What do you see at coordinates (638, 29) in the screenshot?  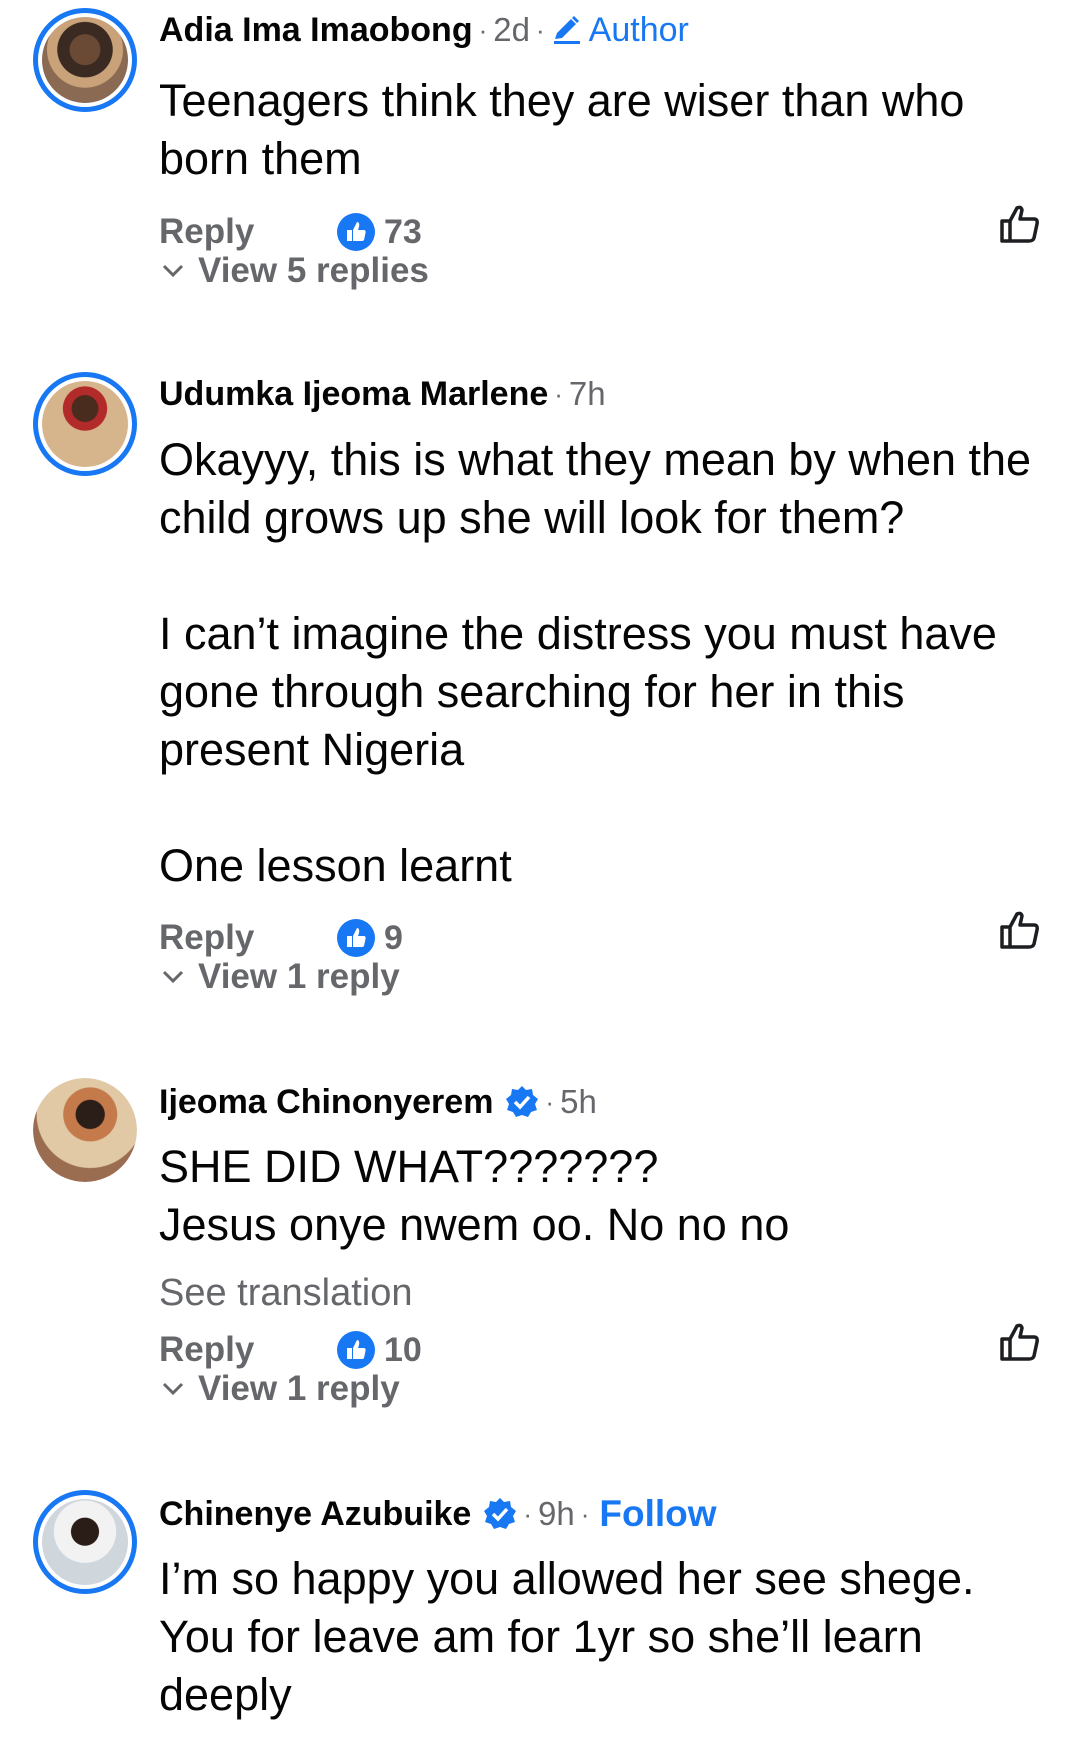 I see `author-badge-label: Author` at bounding box center [638, 29].